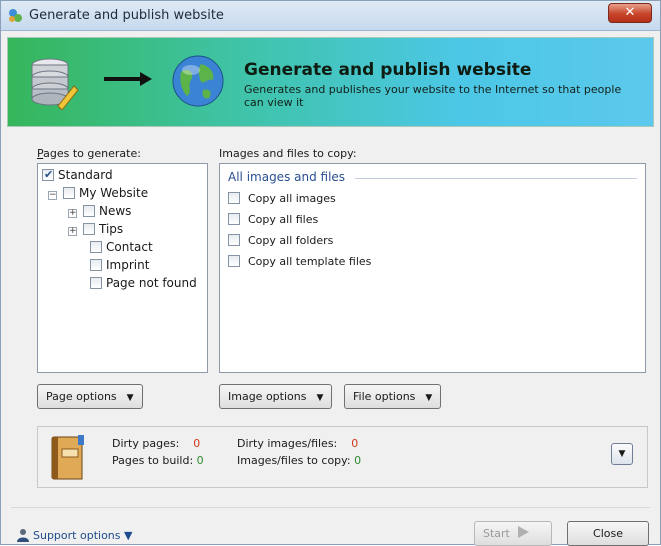 The image size is (661, 546). Describe the element at coordinates (288, 153) in the screenshot. I see `images-files-label: Images and files to copy:` at that location.